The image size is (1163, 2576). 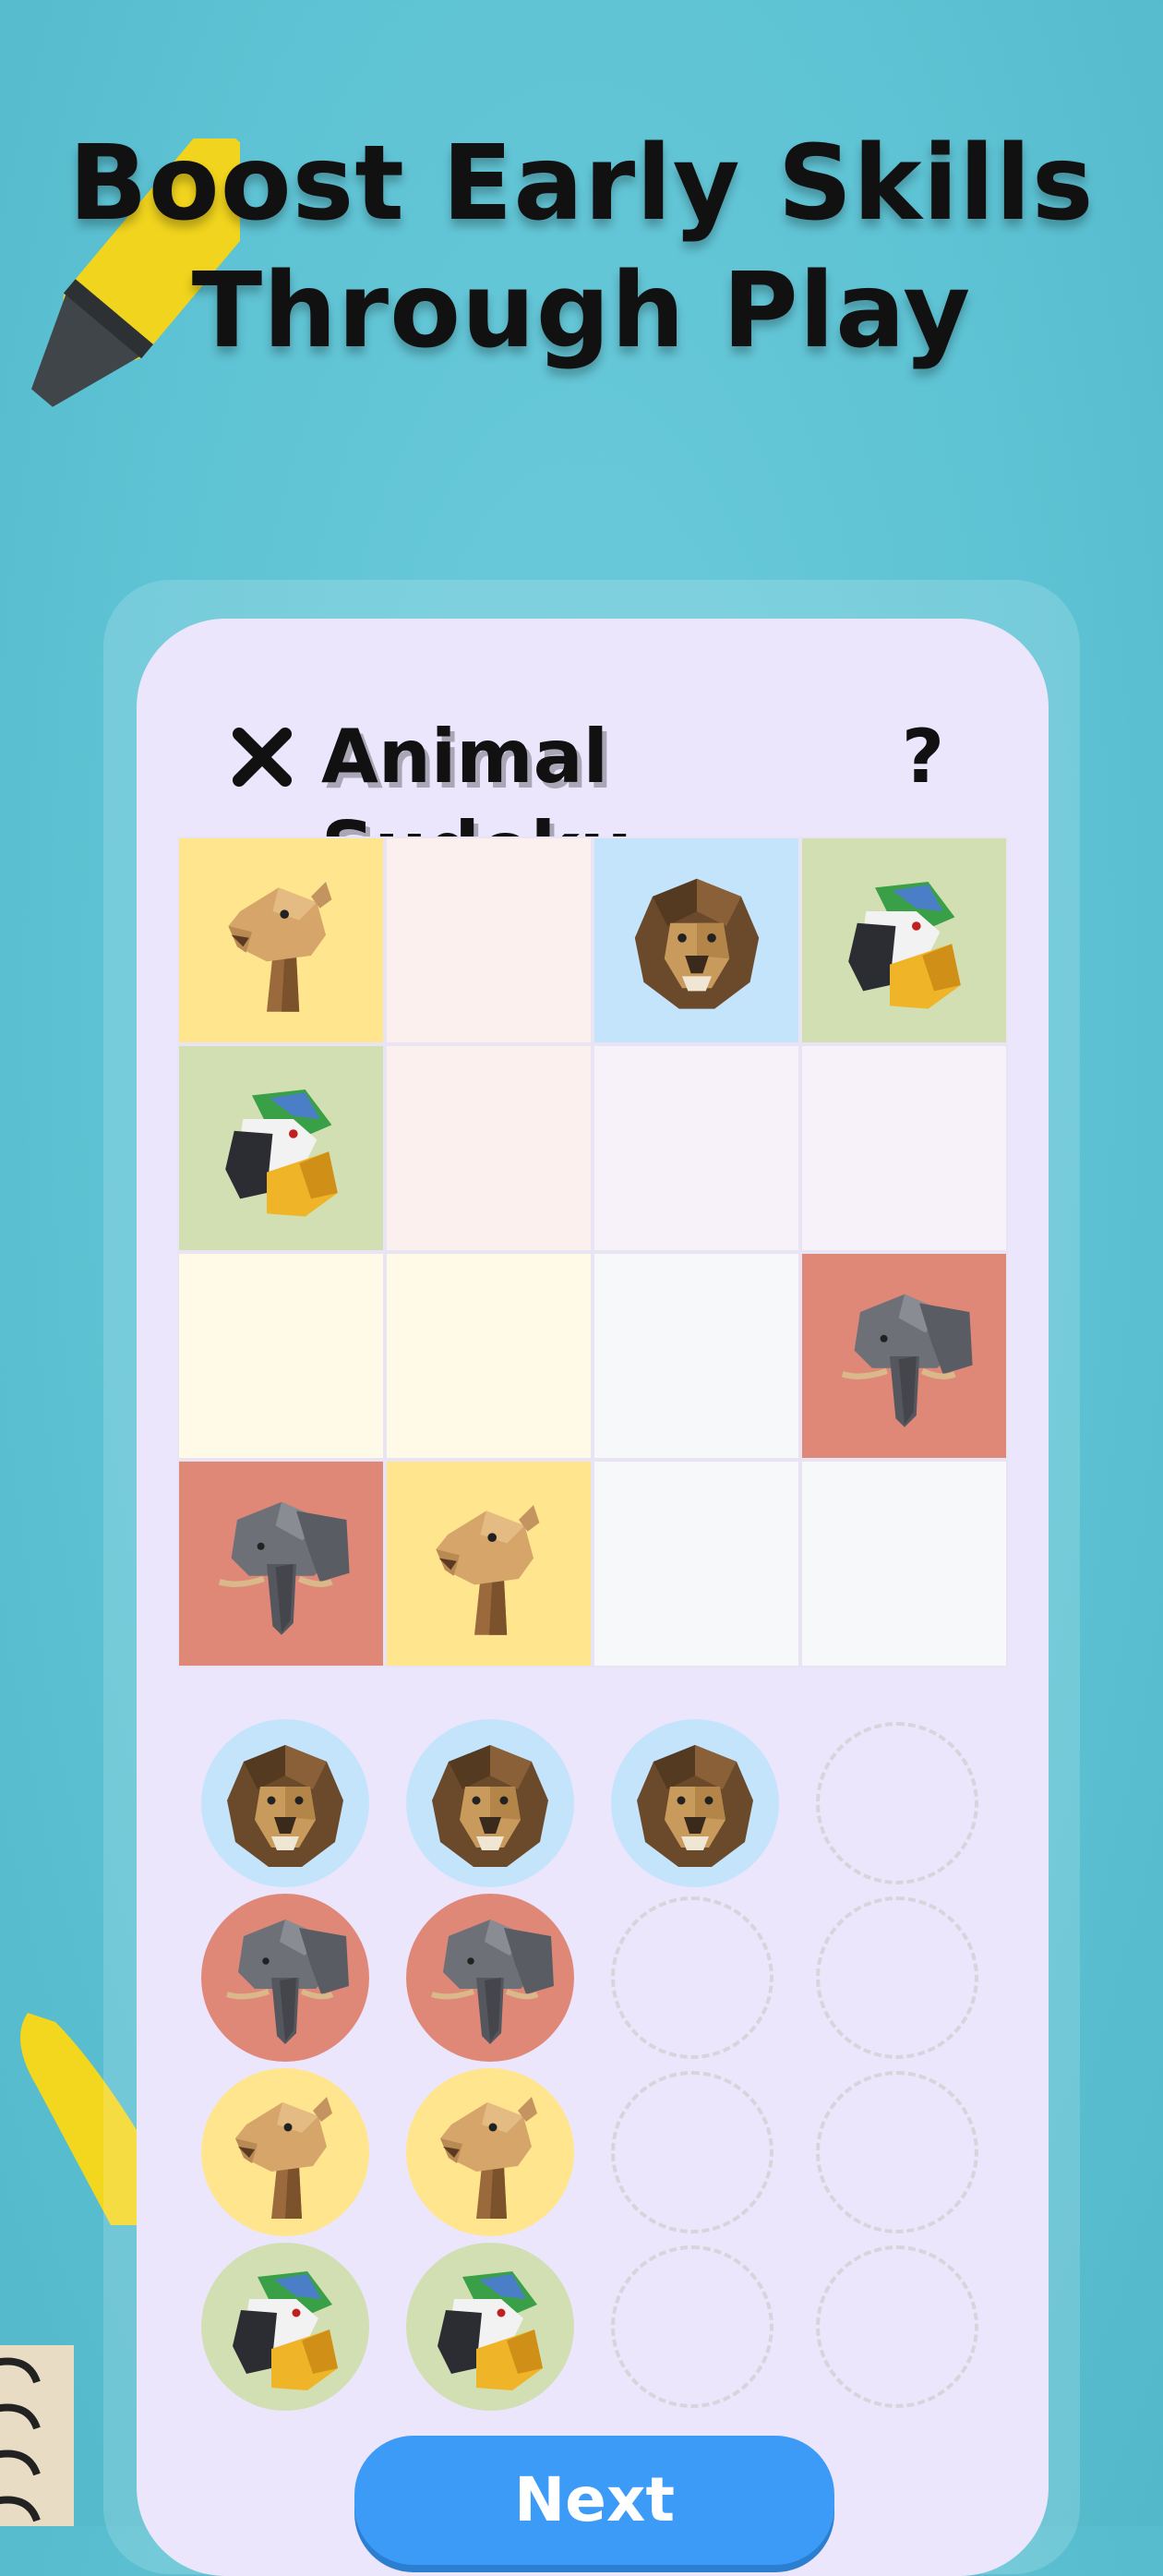 I want to click on help-button: ?, so click(x=923, y=757).